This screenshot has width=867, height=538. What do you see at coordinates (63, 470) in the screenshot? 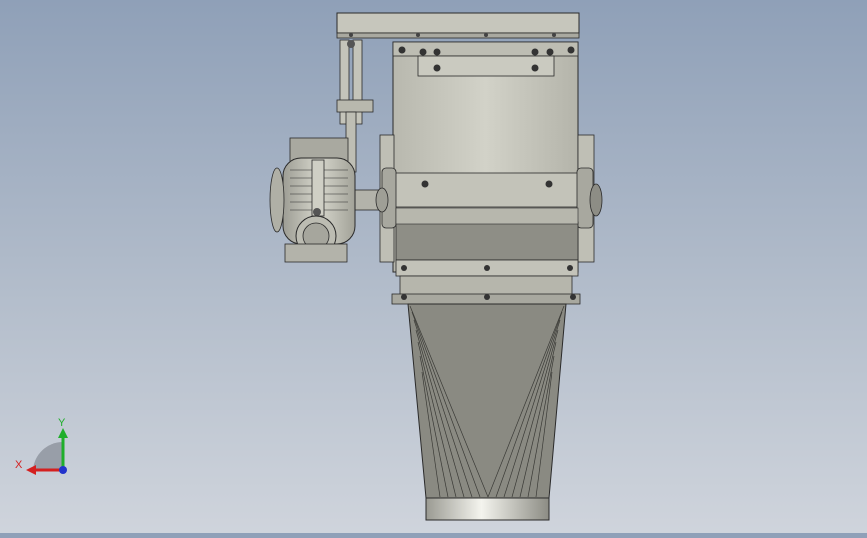
I see `z-axis-dot` at bounding box center [63, 470].